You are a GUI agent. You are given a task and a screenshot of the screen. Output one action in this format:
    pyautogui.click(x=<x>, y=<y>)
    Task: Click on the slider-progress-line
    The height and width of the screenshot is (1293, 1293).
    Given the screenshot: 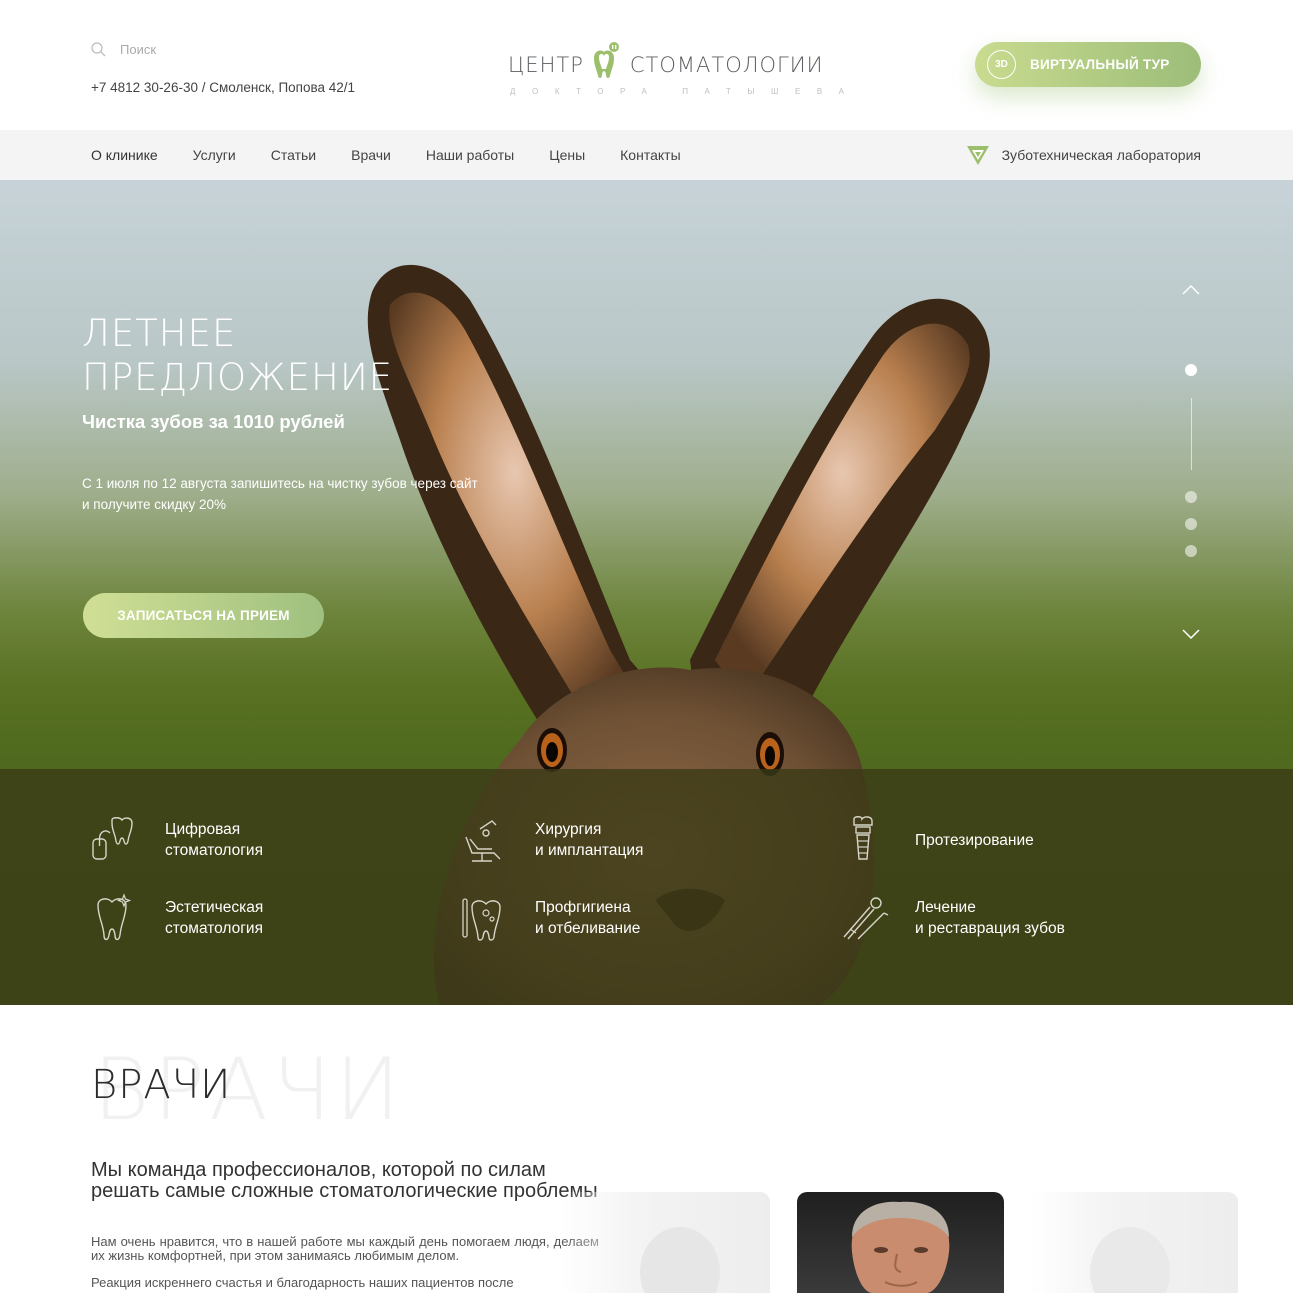 What is the action you would take?
    pyautogui.click(x=1191, y=434)
    